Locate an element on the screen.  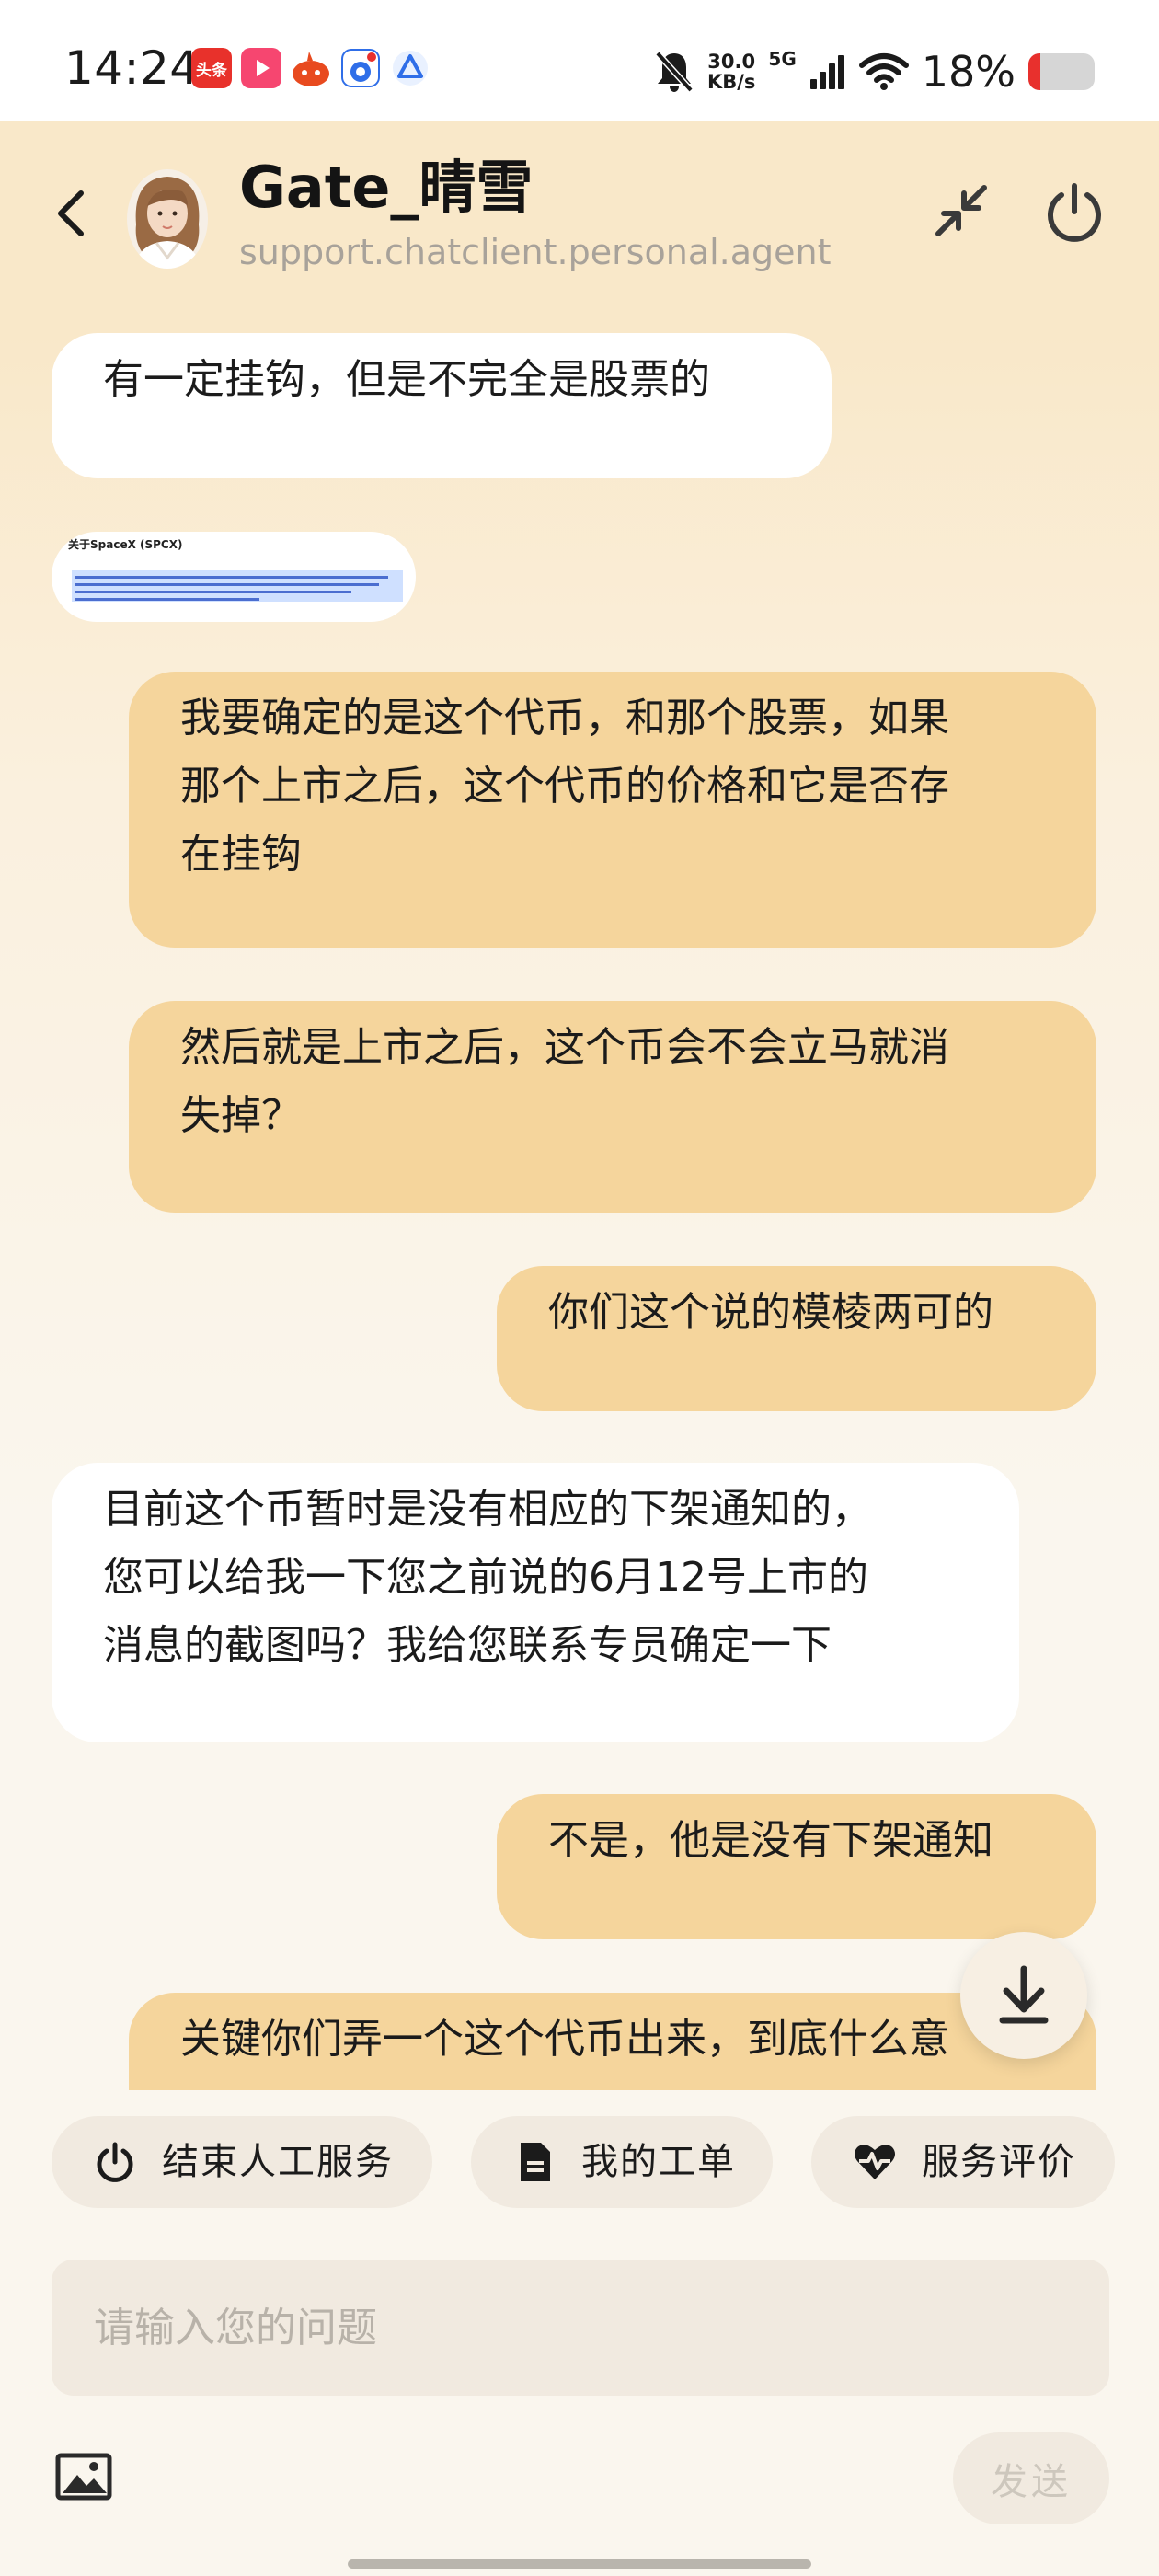
agent-id: support.chatclient.personal.agent is located at coordinates (535, 252).